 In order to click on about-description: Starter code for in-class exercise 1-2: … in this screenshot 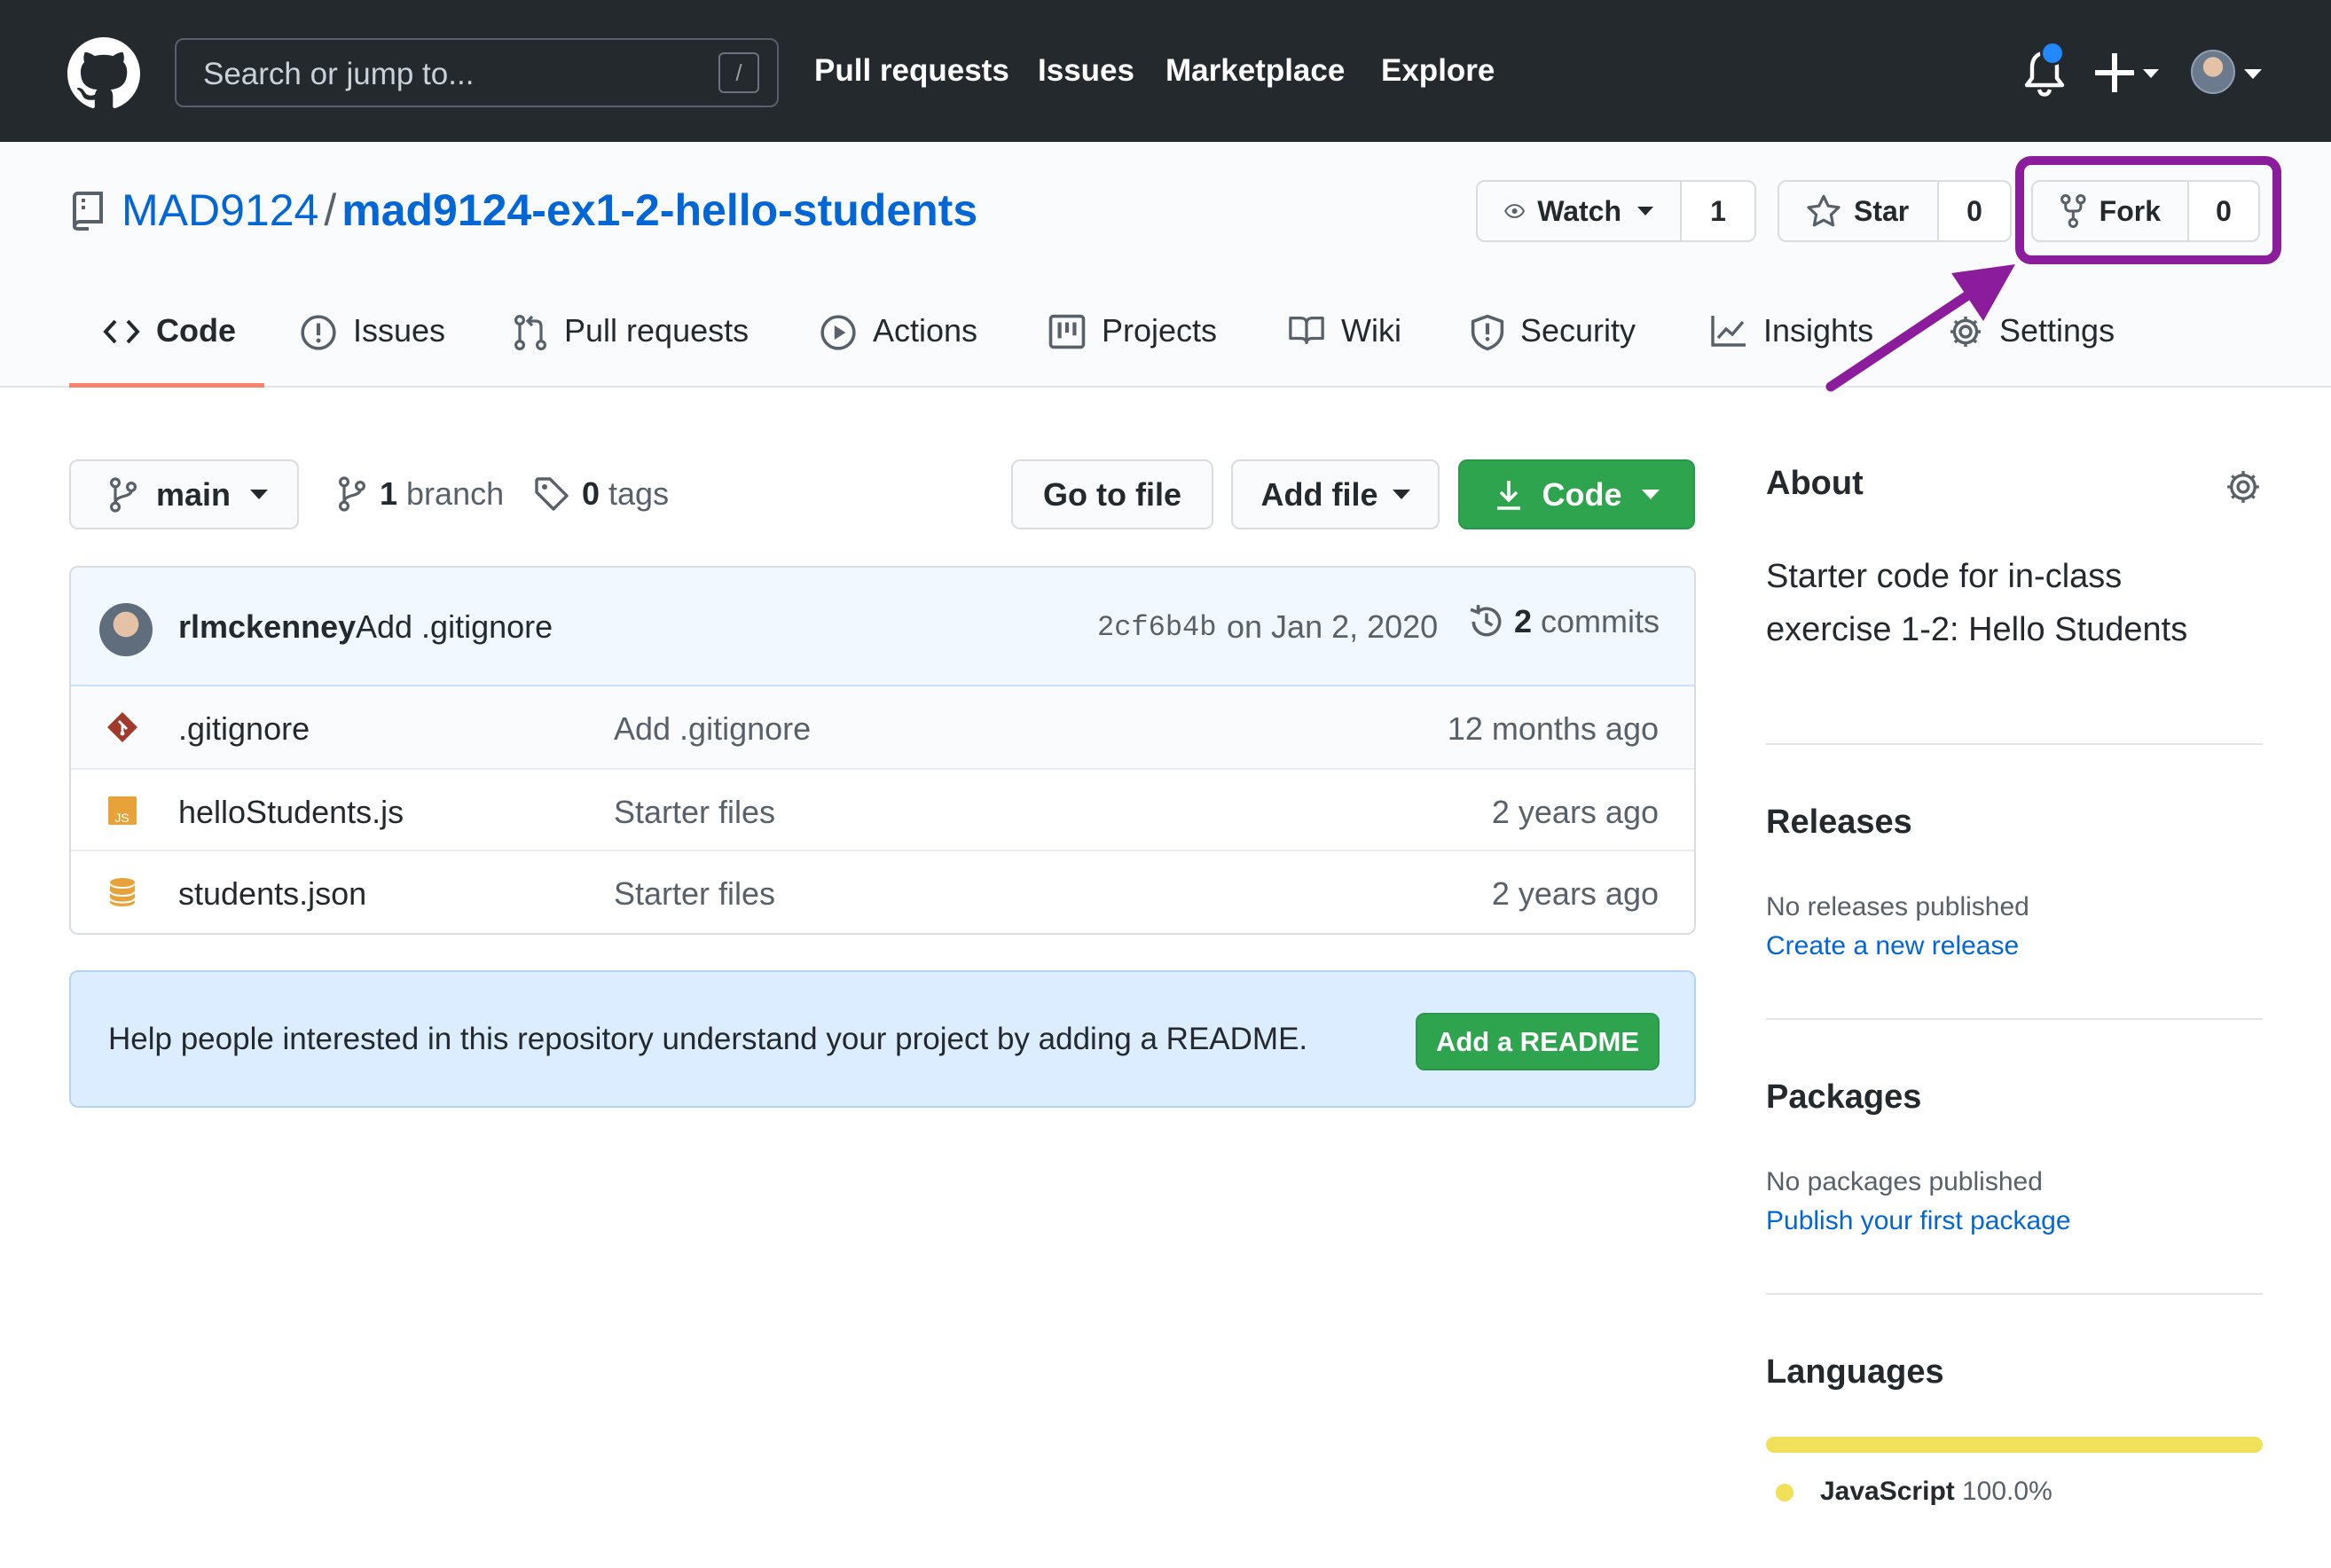, I will do `click(1977, 603)`.